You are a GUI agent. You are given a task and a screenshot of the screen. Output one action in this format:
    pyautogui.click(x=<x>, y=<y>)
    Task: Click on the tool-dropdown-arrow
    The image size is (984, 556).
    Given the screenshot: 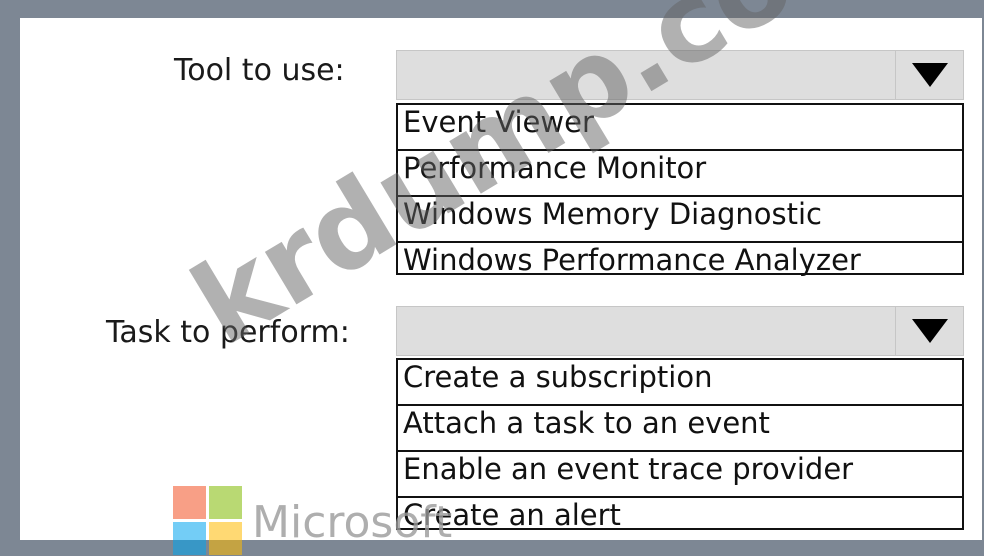 What is the action you would take?
    pyautogui.click(x=929, y=75)
    